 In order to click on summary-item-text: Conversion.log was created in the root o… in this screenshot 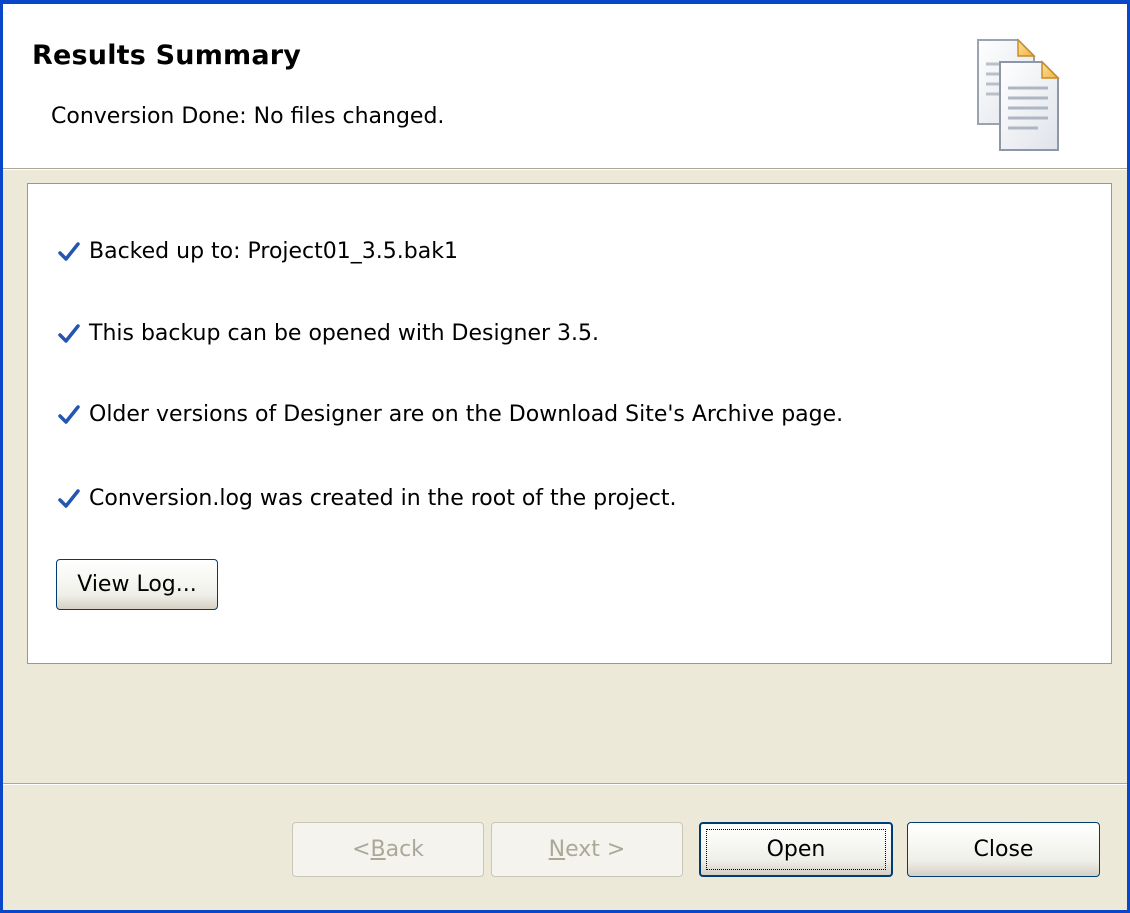, I will do `click(383, 498)`.